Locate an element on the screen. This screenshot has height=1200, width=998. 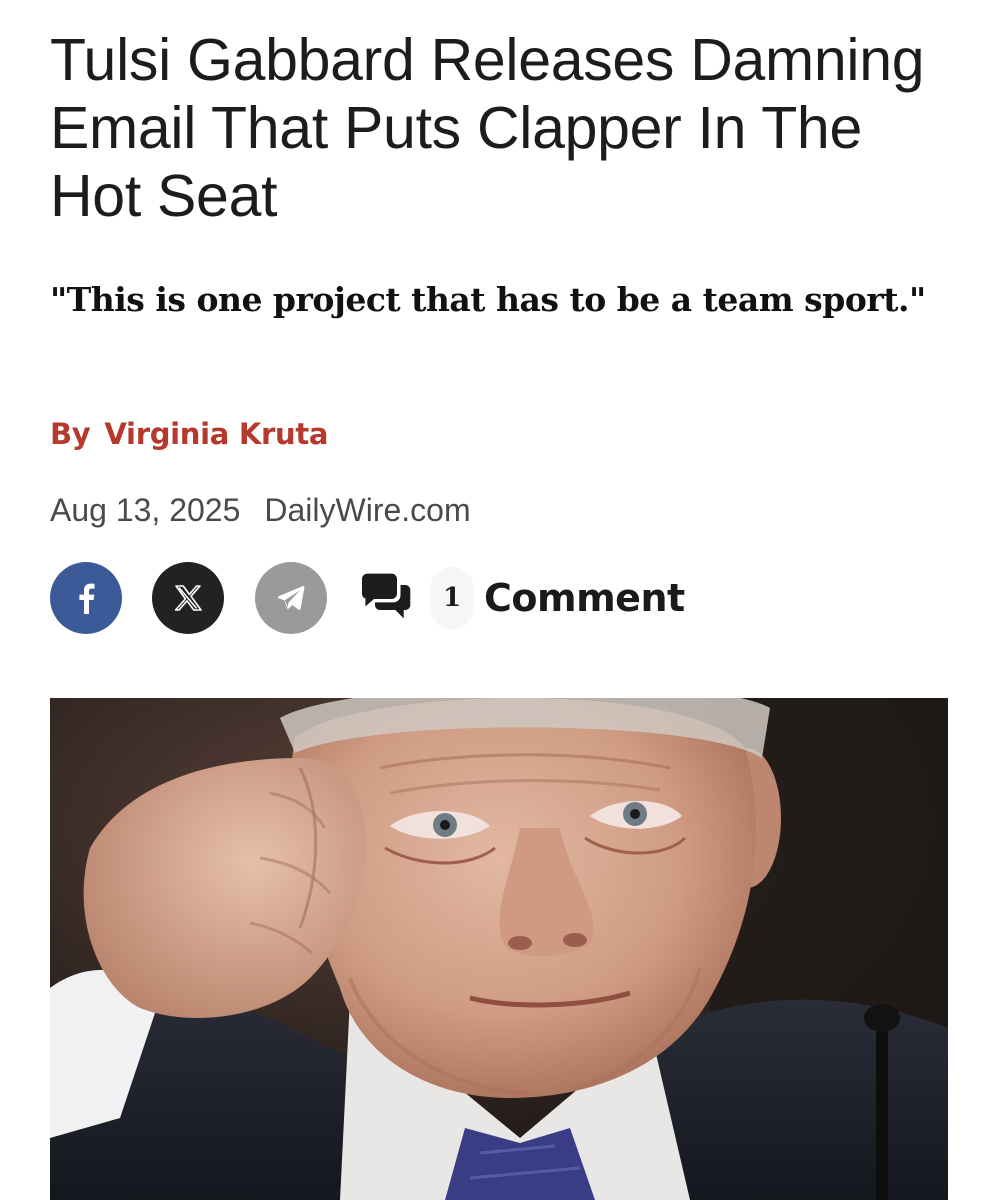
comment-count: 1 is located at coordinates (452, 598).